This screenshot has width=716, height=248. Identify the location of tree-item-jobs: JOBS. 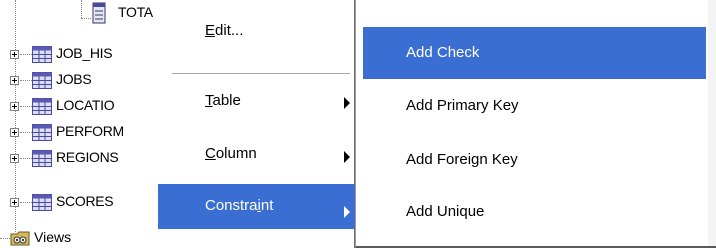
(87, 81).